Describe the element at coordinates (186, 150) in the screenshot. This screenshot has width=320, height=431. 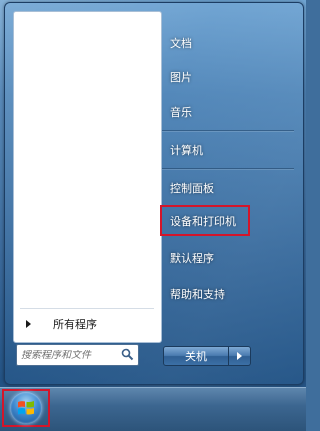
I see `menu-item-label: 计算机` at that location.